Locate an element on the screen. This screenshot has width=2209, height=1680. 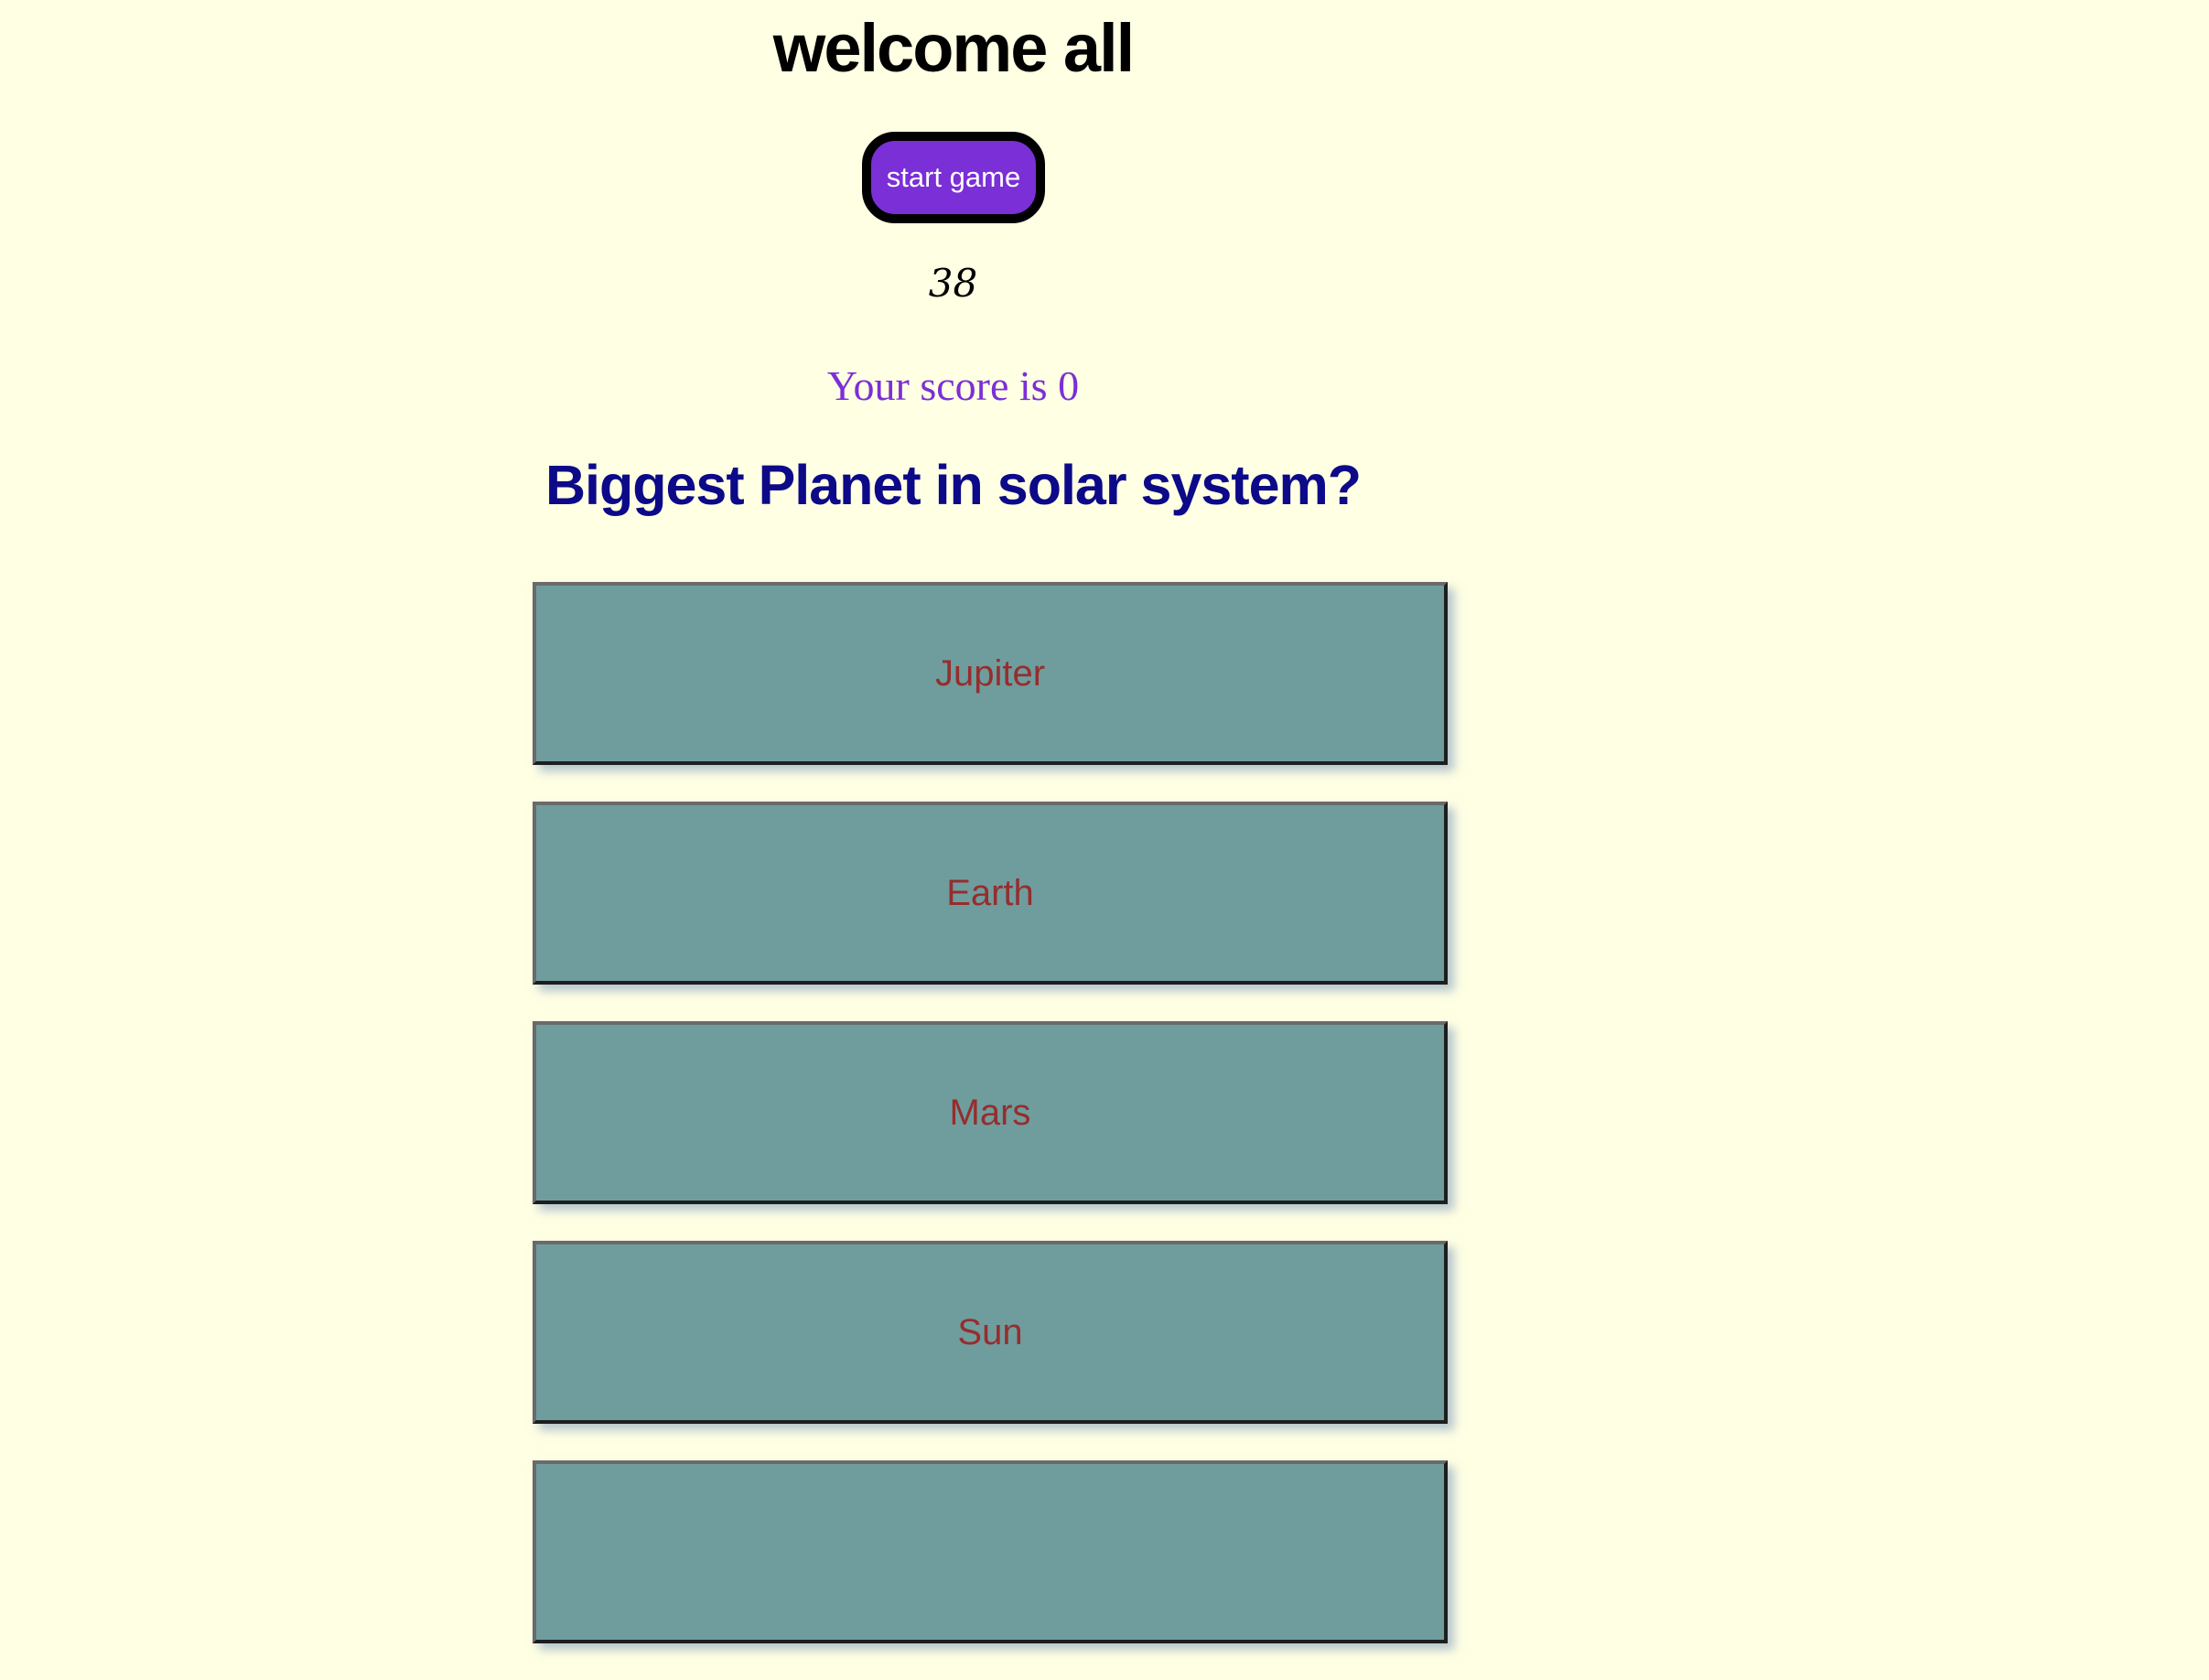
page-title: welcome all is located at coordinates (953, 48).